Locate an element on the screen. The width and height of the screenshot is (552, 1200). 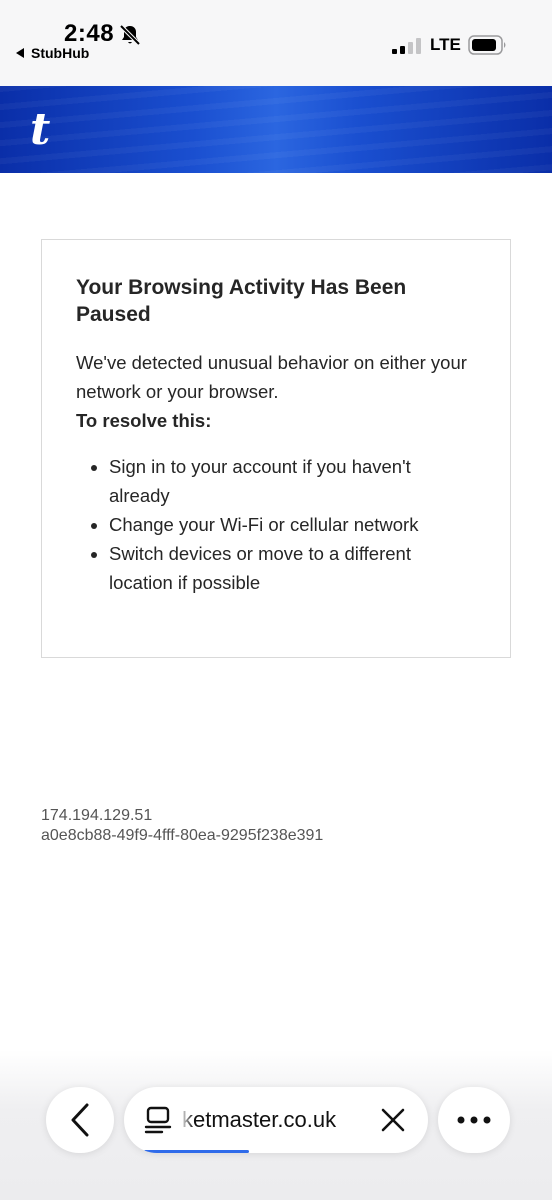
url-text-span: ketmaster.co.uk is located at coordinates (259, 1119).